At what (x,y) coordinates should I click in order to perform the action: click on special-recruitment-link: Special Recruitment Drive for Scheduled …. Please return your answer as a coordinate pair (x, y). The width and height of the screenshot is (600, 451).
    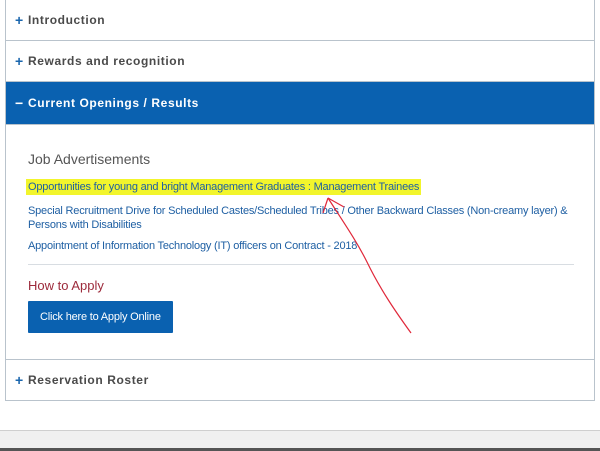
    Looking at the image, I should click on (301, 218).